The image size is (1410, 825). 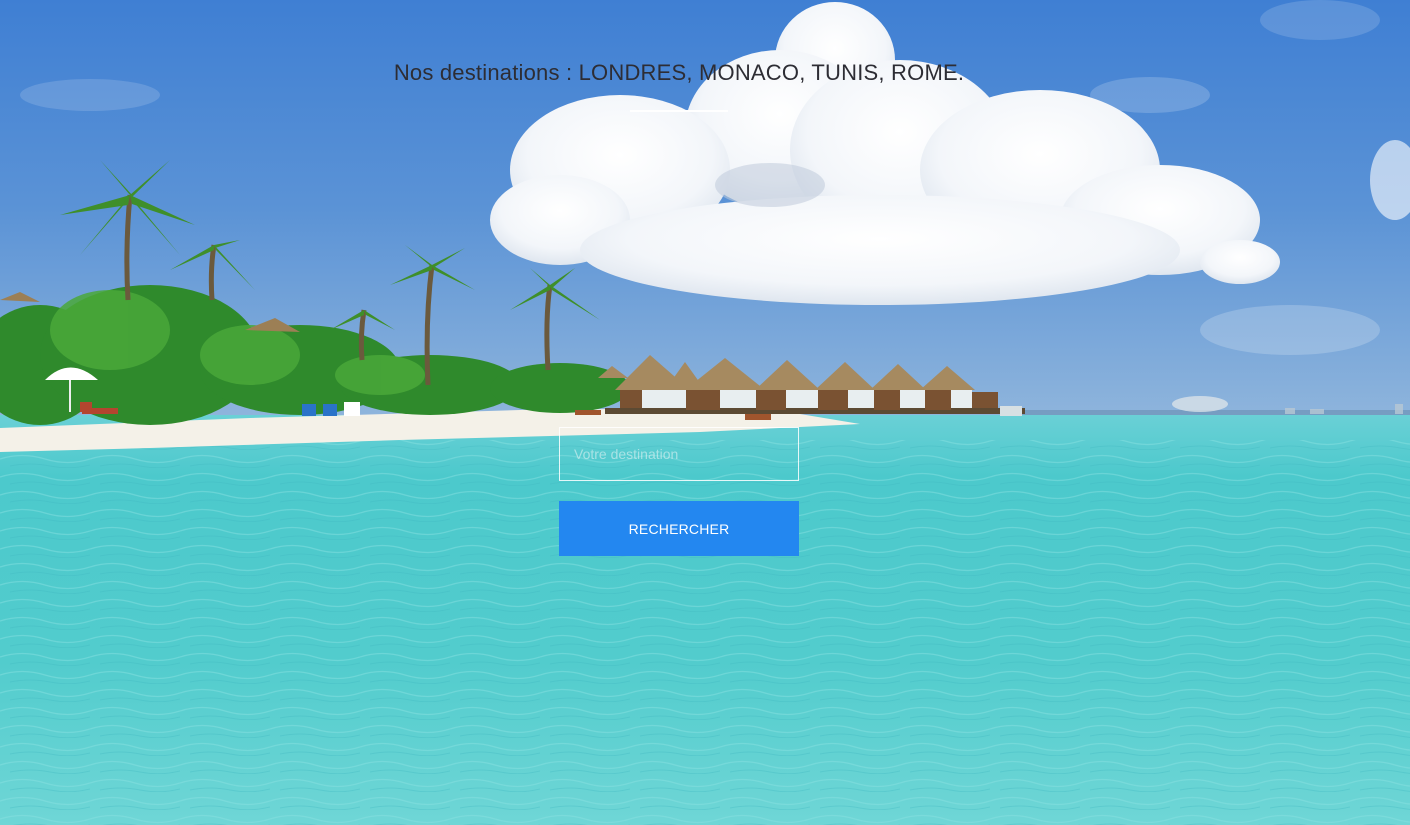 What do you see at coordinates (679, 454) in the screenshot?
I see `destination-search-input` at bounding box center [679, 454].